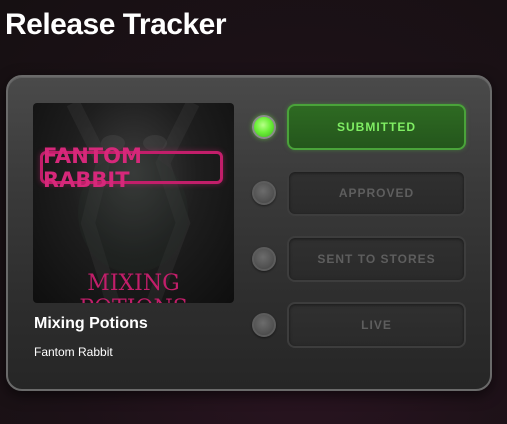 This screenshot has height=424, width=507. I want to click on stage-row-approved: APPROVED, so click(360, 193).